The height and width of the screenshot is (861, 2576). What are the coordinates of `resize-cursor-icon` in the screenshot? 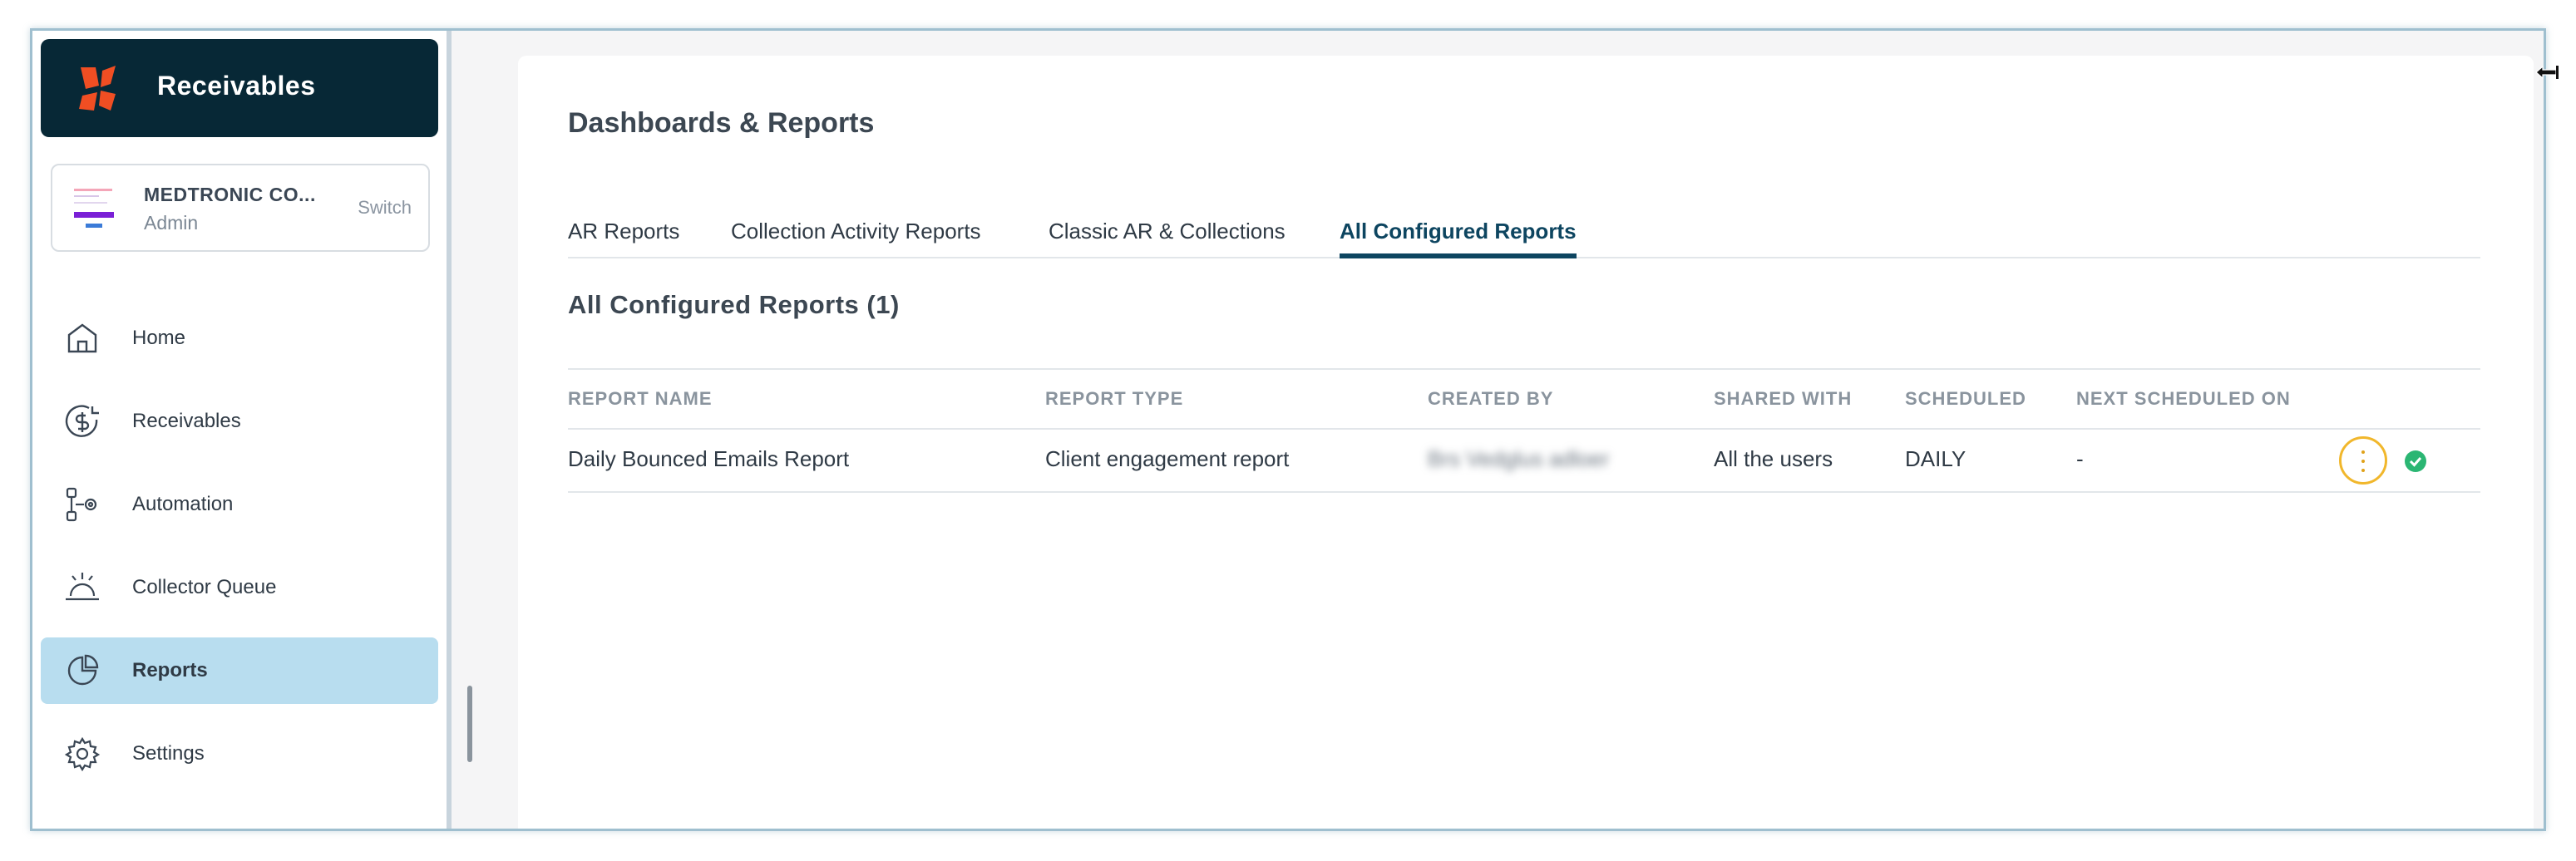 It's located at (2547, 72).